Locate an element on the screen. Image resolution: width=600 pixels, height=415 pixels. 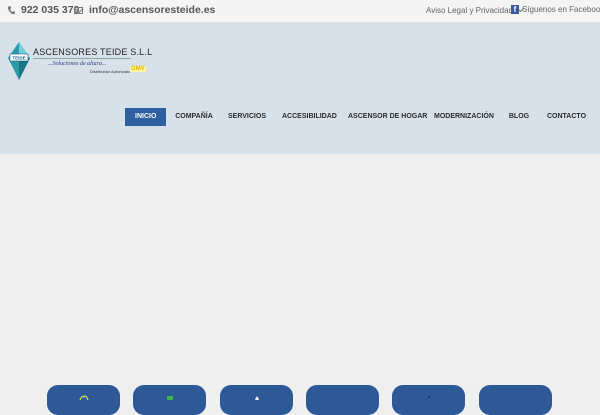
nav-item-blog: BLOG is located at coordinates (519, 117).